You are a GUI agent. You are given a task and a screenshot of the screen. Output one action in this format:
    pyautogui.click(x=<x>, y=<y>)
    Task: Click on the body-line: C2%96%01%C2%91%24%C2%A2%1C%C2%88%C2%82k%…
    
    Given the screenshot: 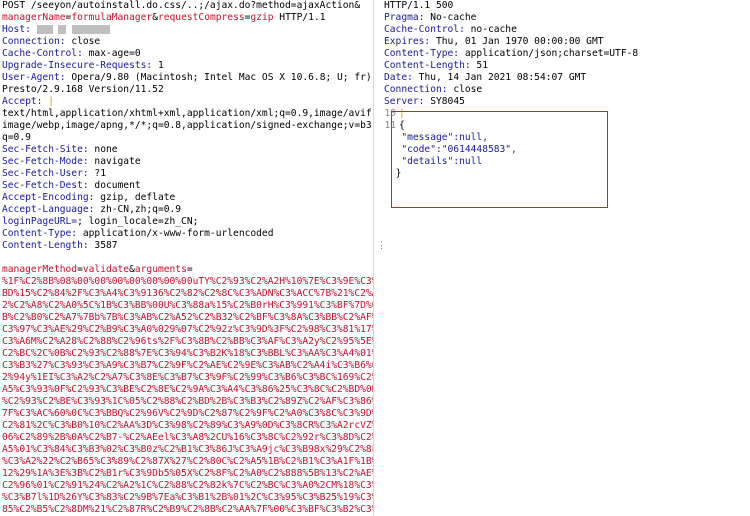 What is the action you would take?
    pyautogui.click(x=188, y=485)
    